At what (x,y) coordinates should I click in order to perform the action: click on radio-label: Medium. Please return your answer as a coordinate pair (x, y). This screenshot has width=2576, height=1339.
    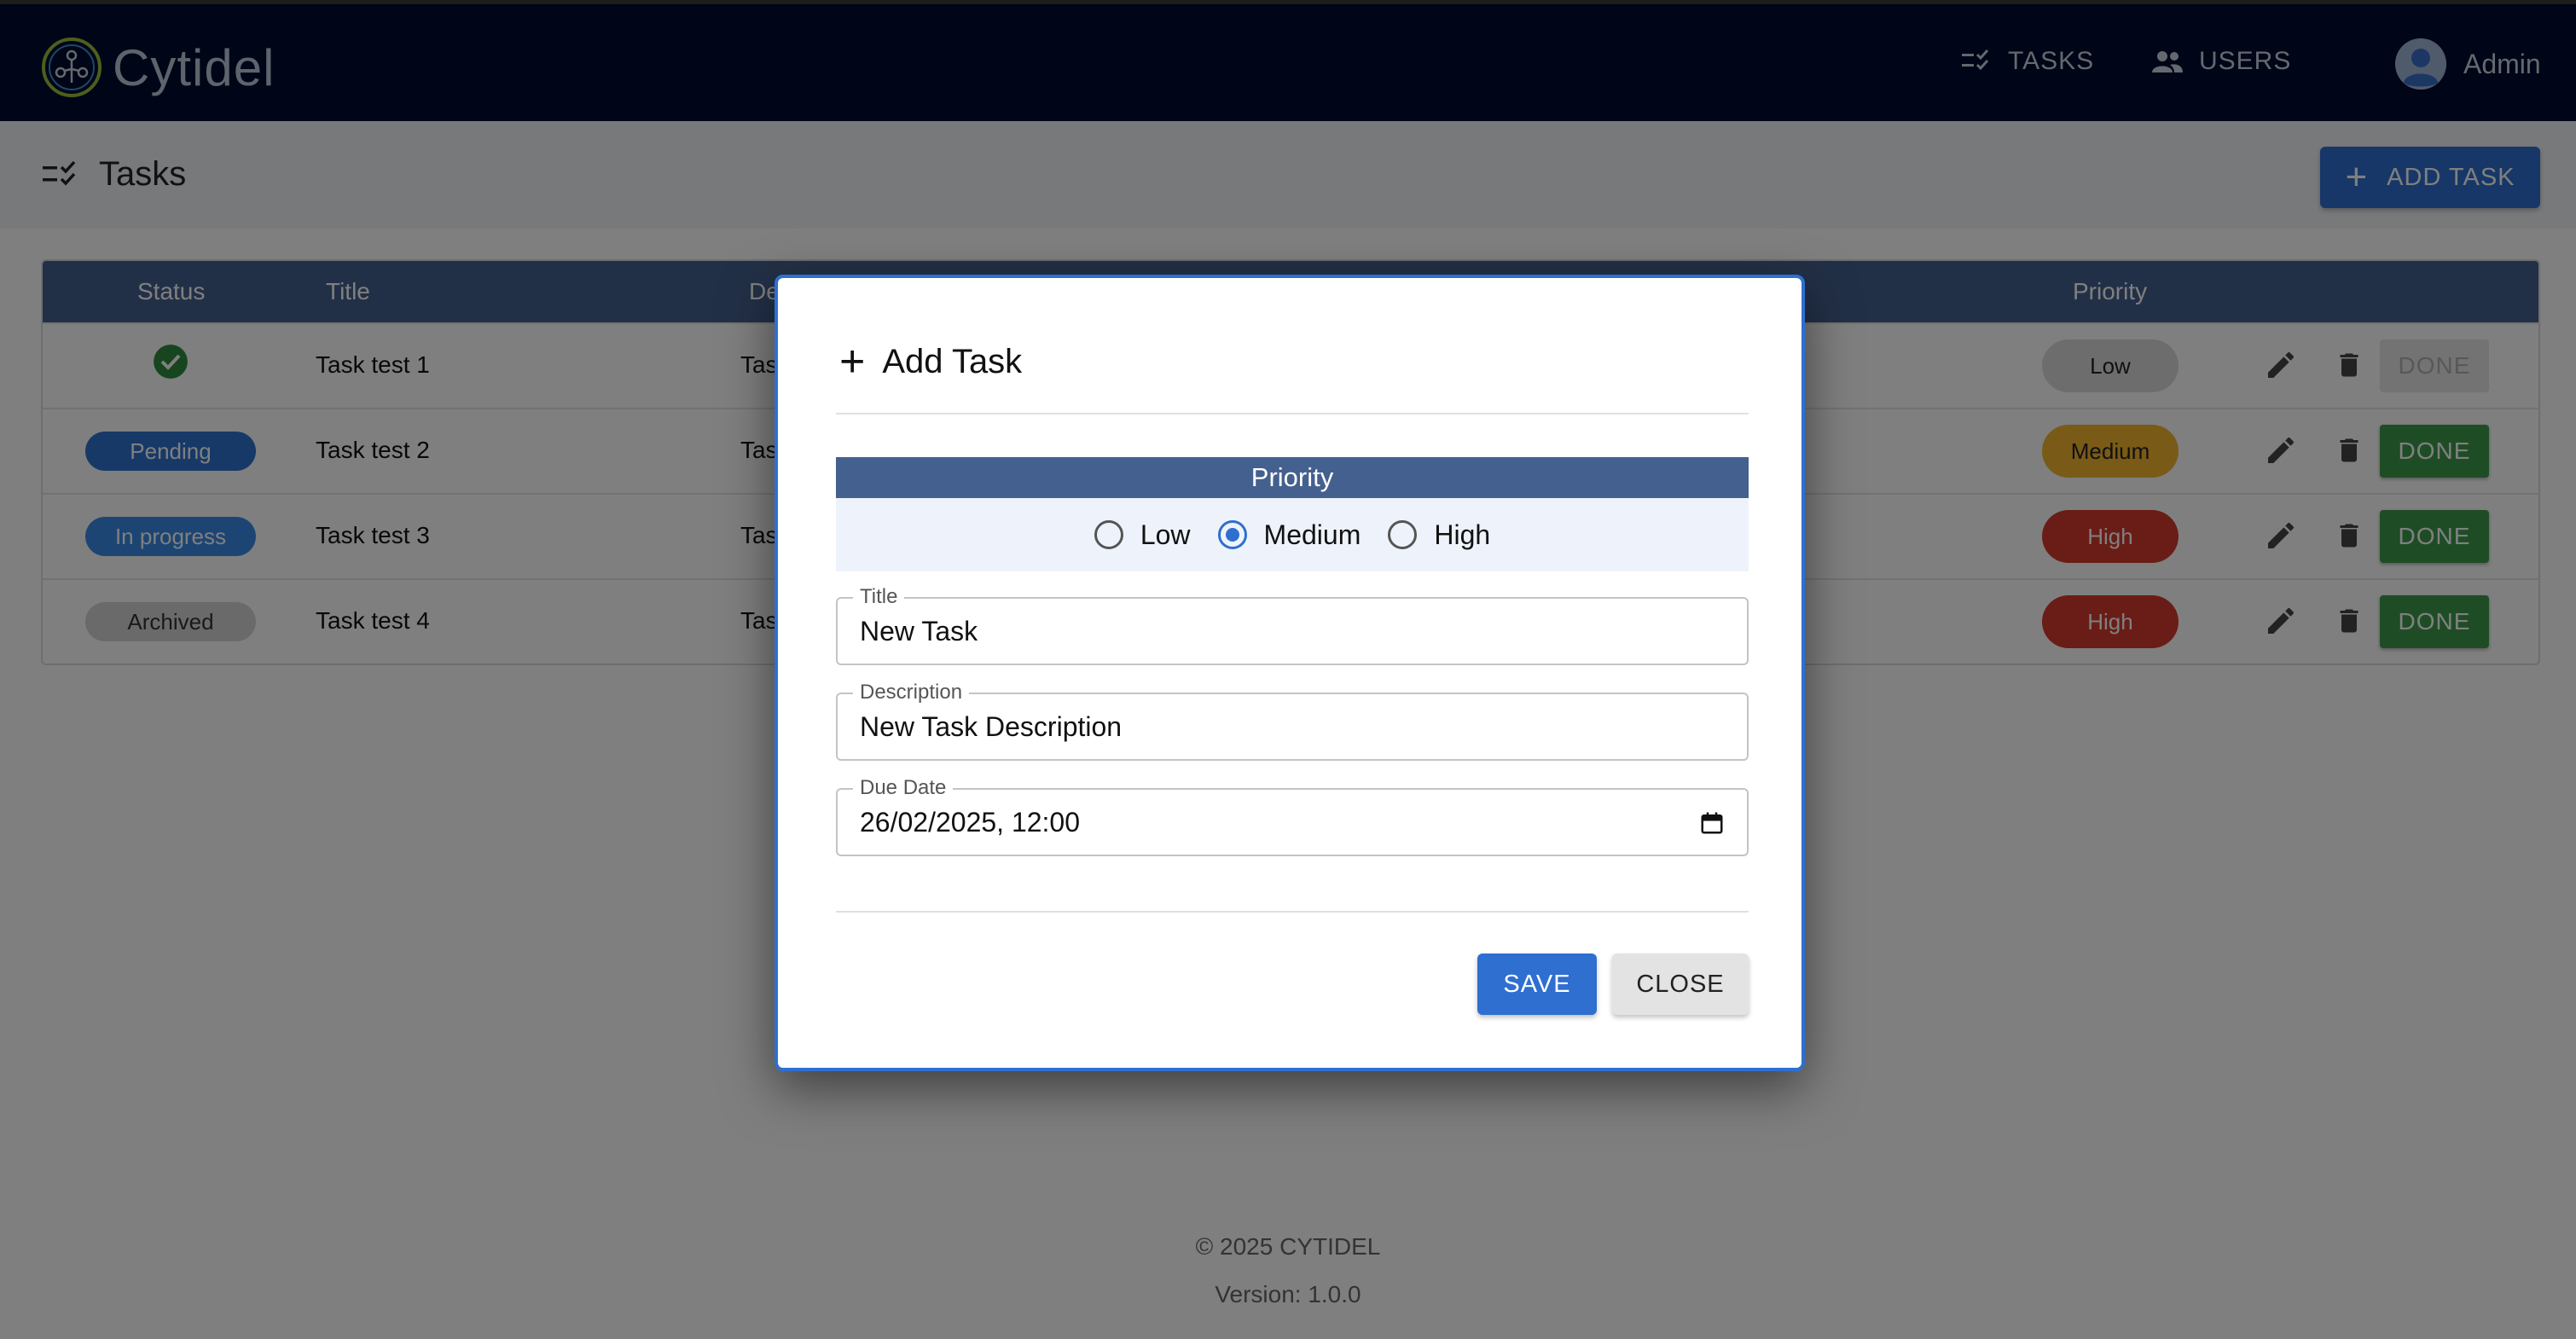
    Looking at the image, I should click on (1312, 535).